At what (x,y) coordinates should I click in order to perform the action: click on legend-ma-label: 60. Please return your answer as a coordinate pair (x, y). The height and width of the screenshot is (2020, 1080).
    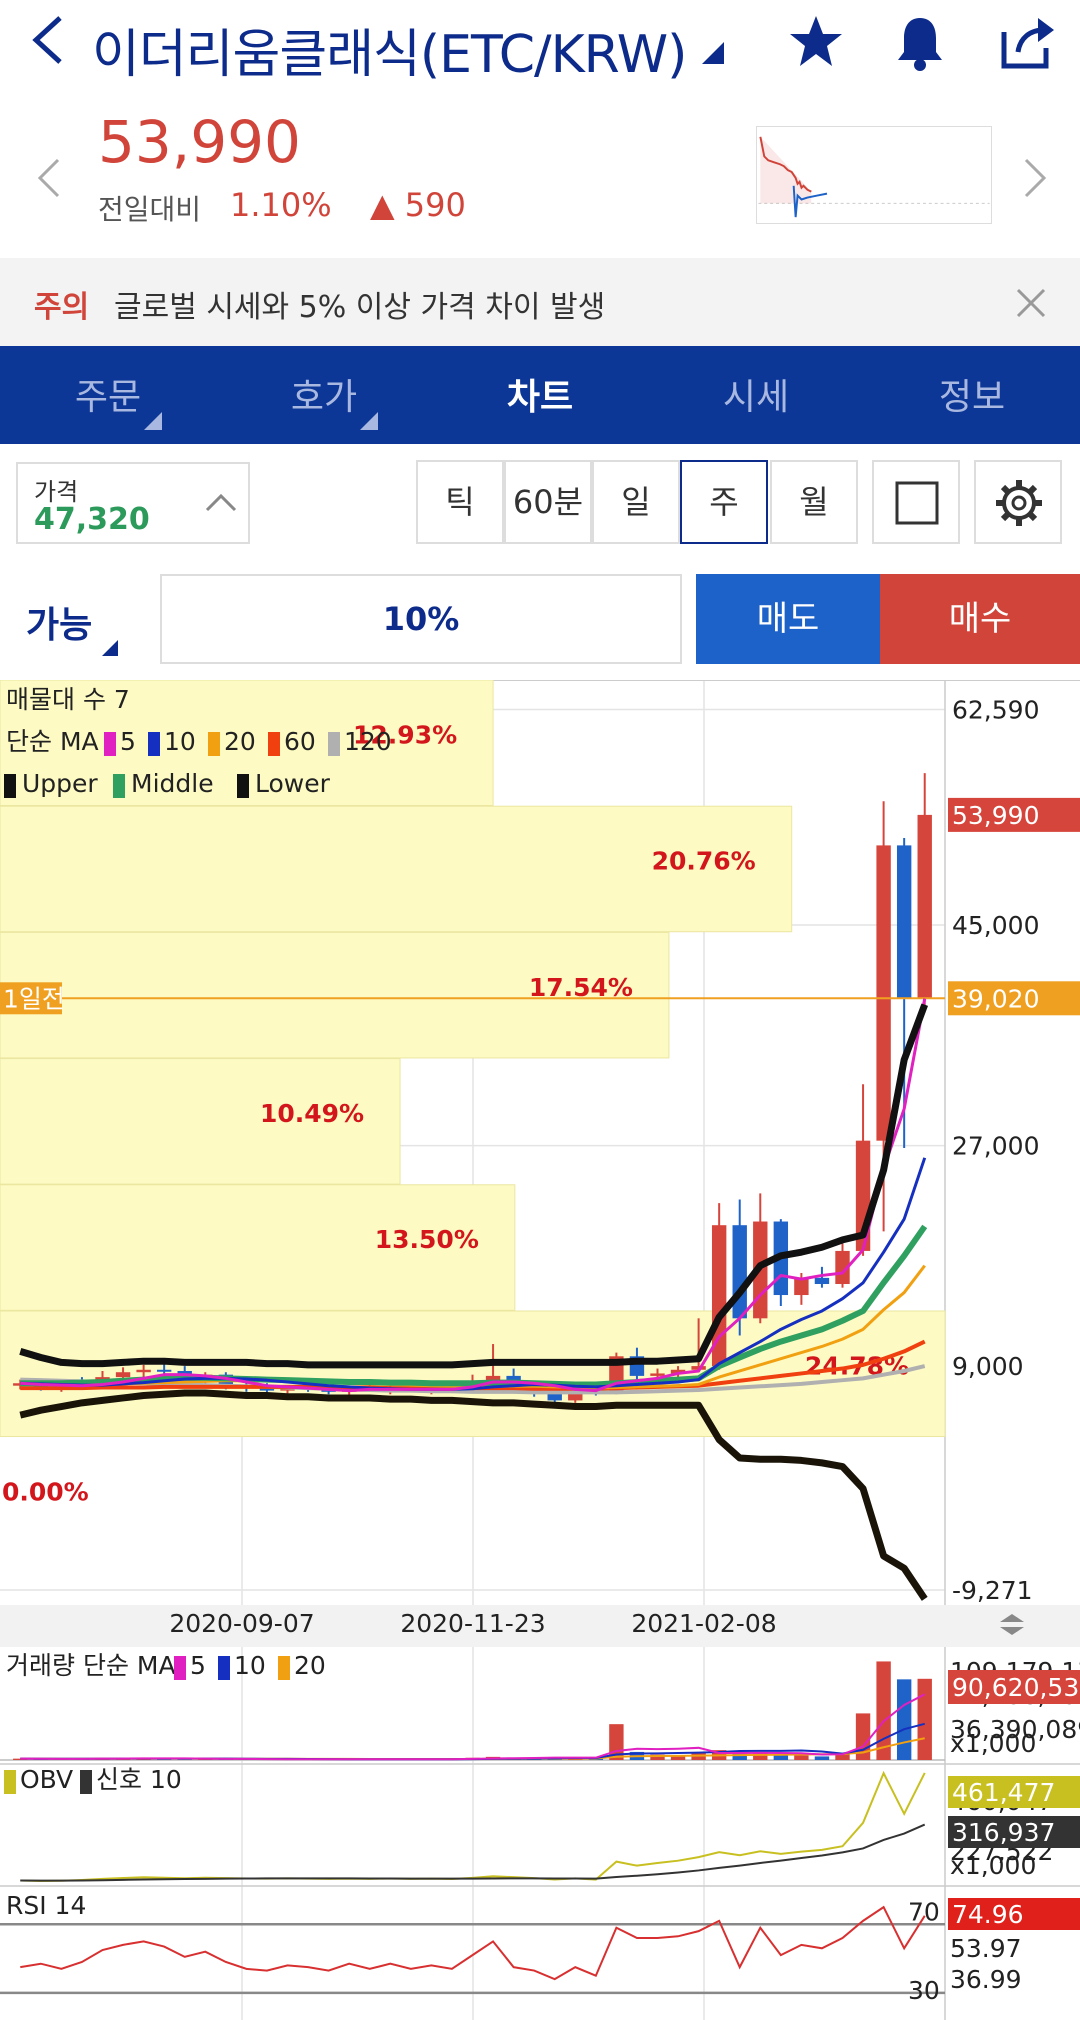
    Looking at the image, I should click on (300, 741).